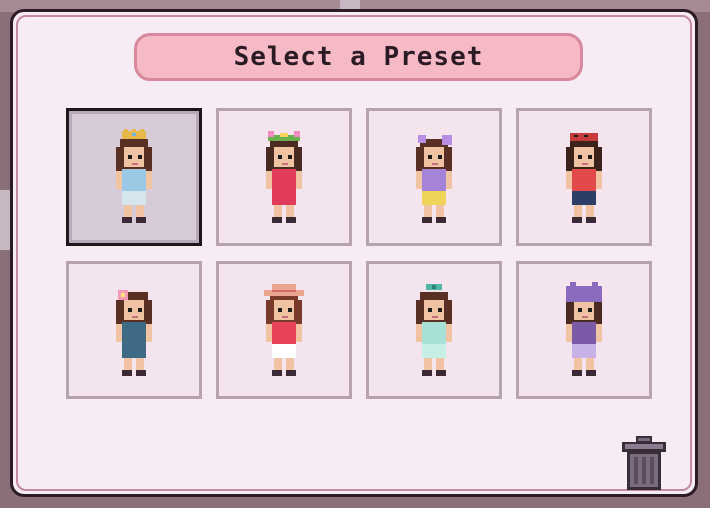 This screenshot has width=710, height=508. I want to click on dialog-title: Select a Preset, so click(358, 57).